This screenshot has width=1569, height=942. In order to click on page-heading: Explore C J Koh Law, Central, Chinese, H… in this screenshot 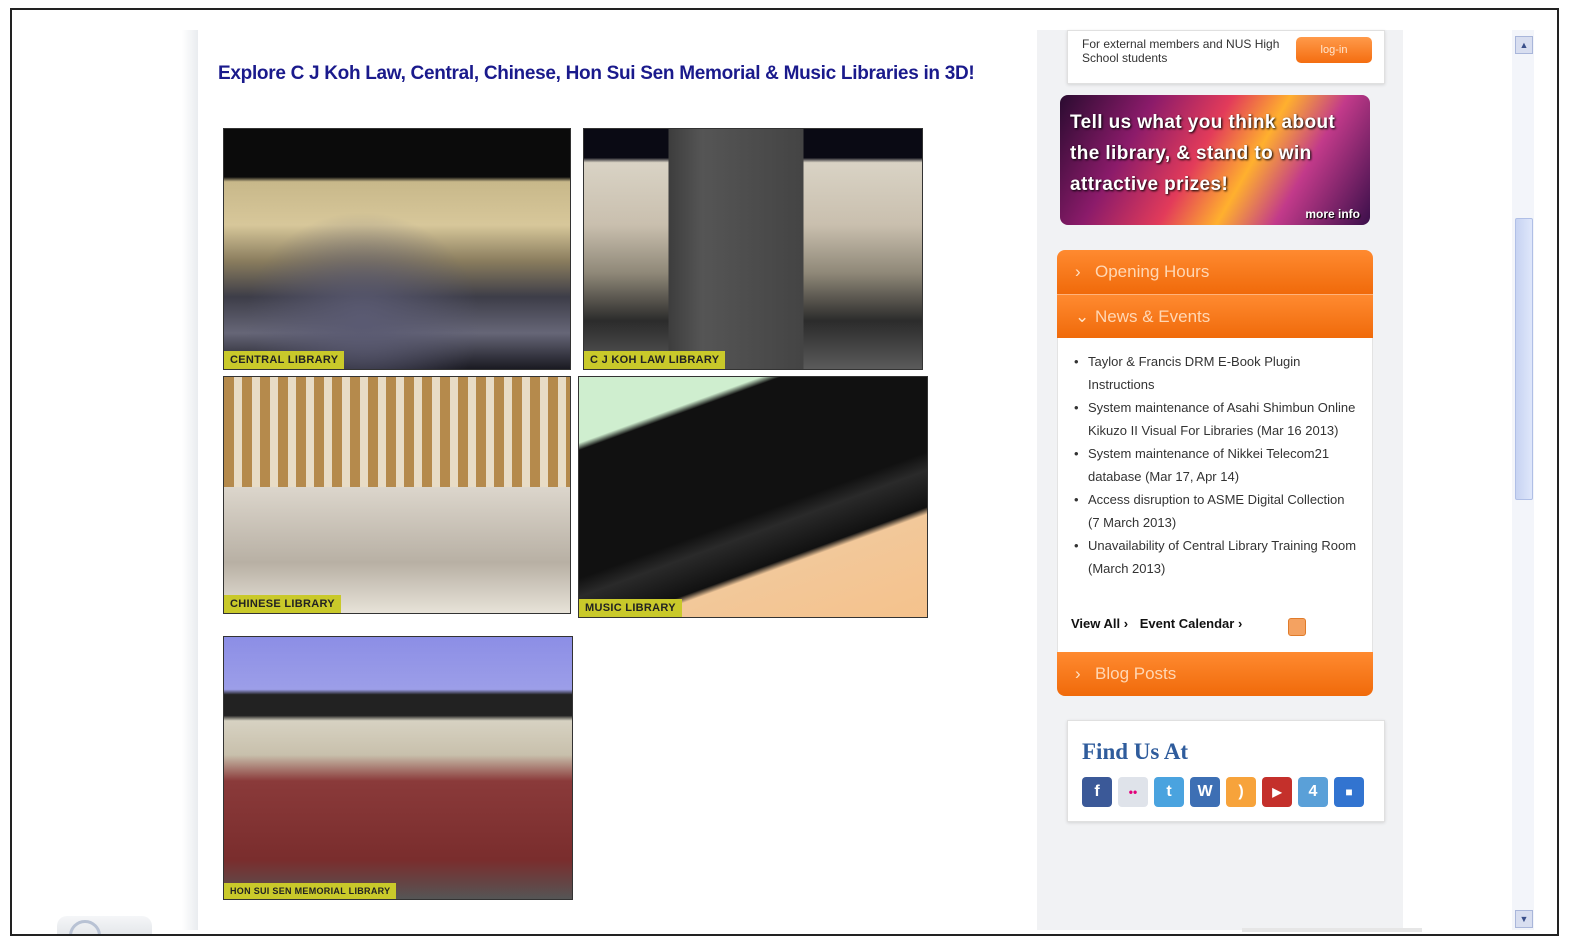, I will do `click(596, 73)`.